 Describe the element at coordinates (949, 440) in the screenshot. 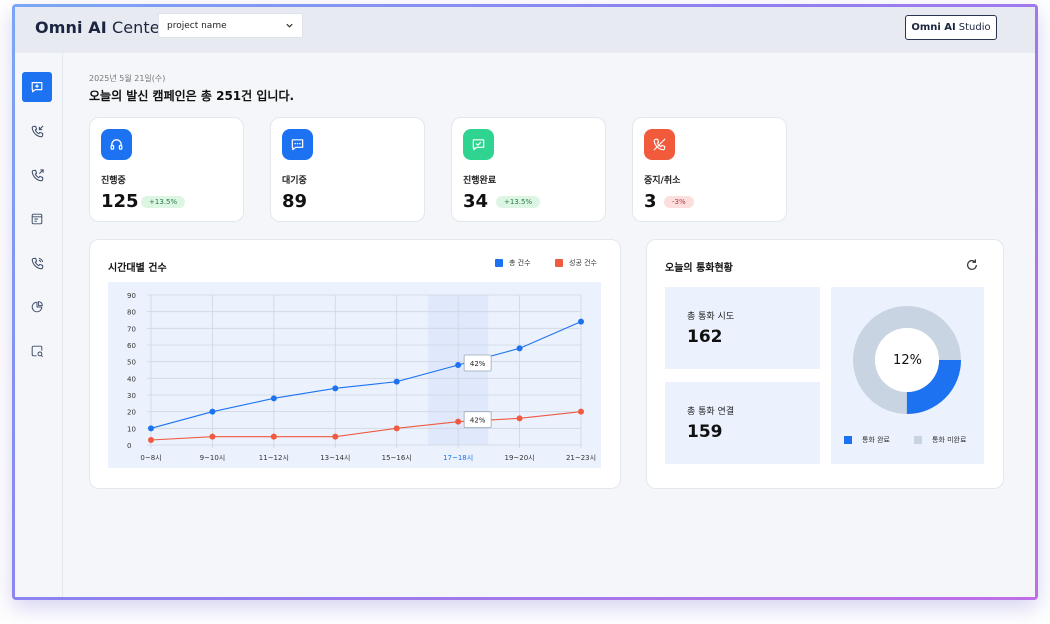

I see `legend-pending-label: 통화 미완료` at that location.